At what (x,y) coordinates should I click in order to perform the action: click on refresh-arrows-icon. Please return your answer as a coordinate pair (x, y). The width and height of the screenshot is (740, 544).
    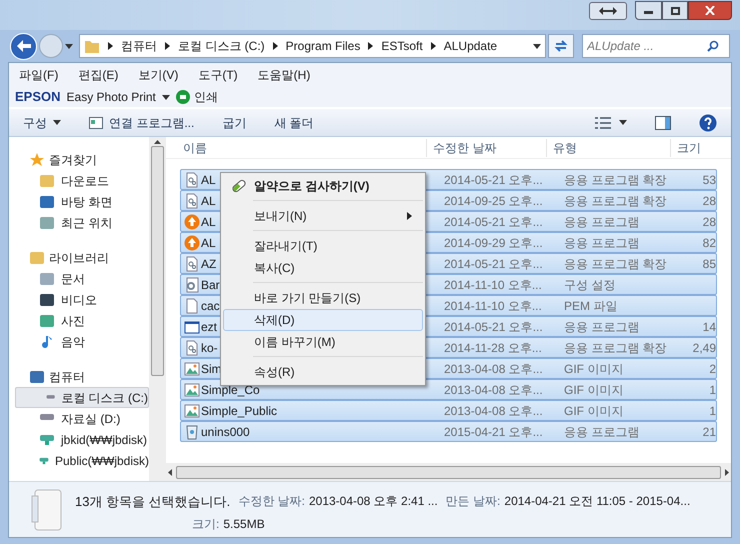
    Looking at the image, I should click on (561, 46).